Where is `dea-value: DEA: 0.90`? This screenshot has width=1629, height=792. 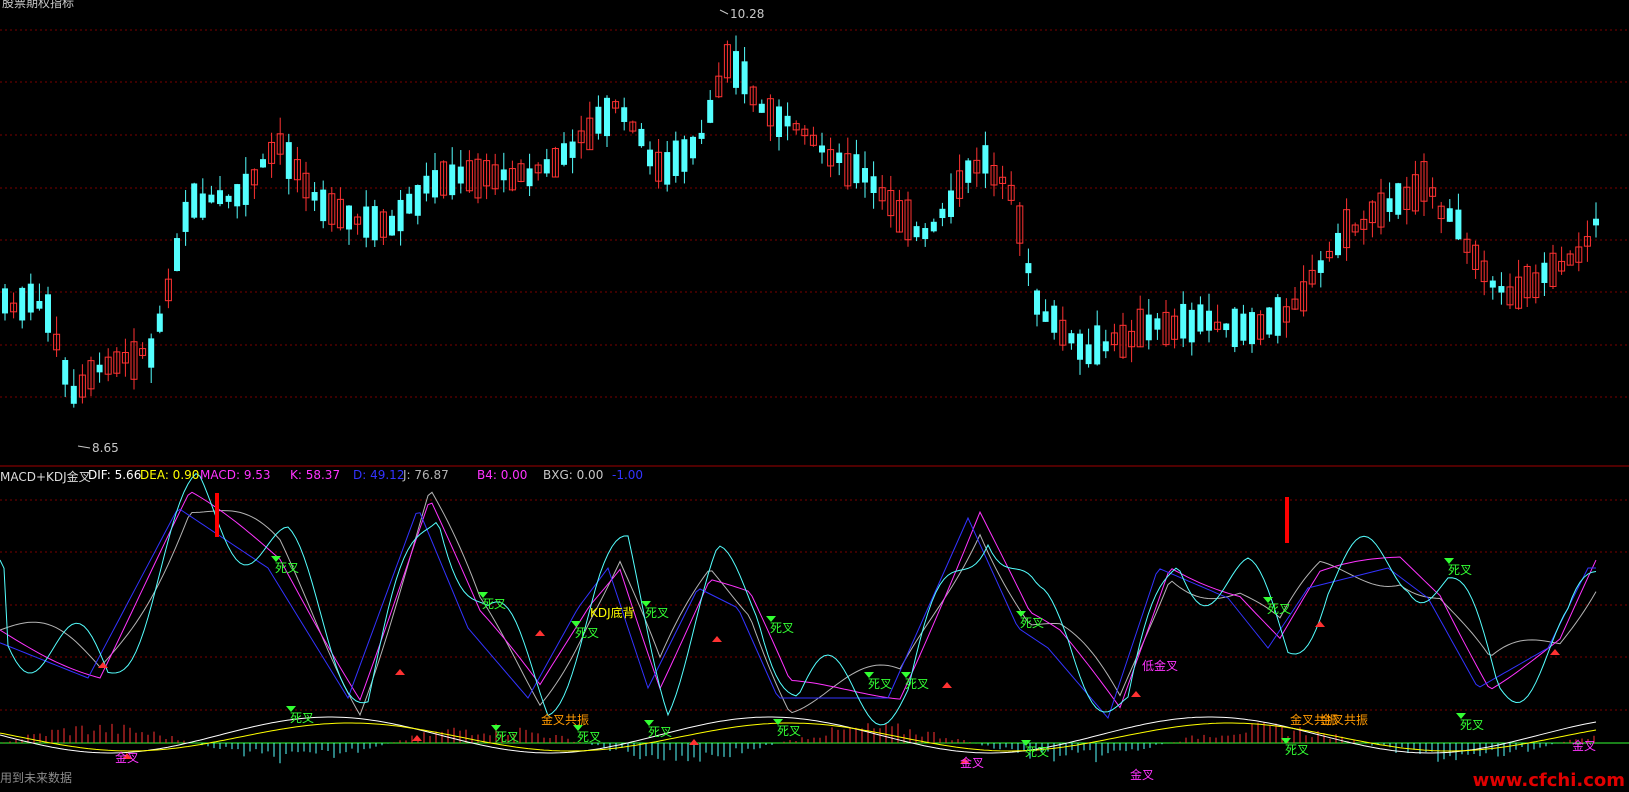
dea-value: DEA: 0.90 is located at coordinates (170, 475).